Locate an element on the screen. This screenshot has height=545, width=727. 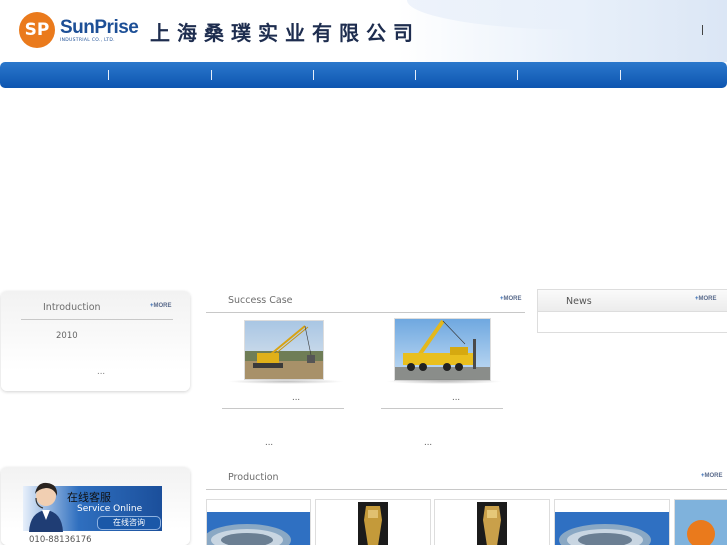
production-strip is located at coordinates (466, 522).